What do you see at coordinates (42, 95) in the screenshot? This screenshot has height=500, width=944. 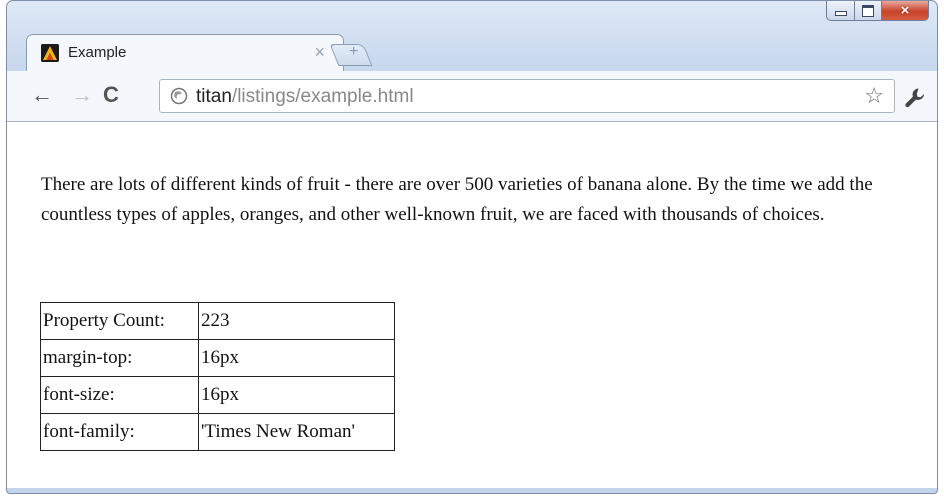 I see `back-button: ←` at bounding box center [42, 95].